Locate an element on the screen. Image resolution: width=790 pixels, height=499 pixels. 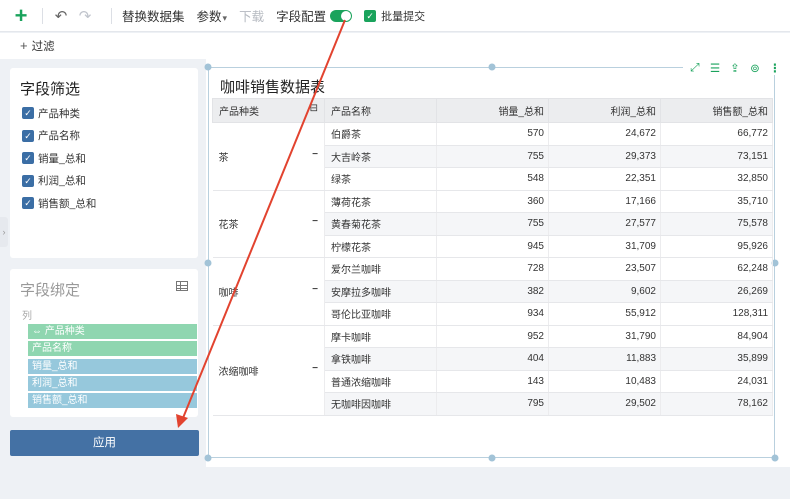
value-cell: 9,602 is located at coordinates (604, 291).